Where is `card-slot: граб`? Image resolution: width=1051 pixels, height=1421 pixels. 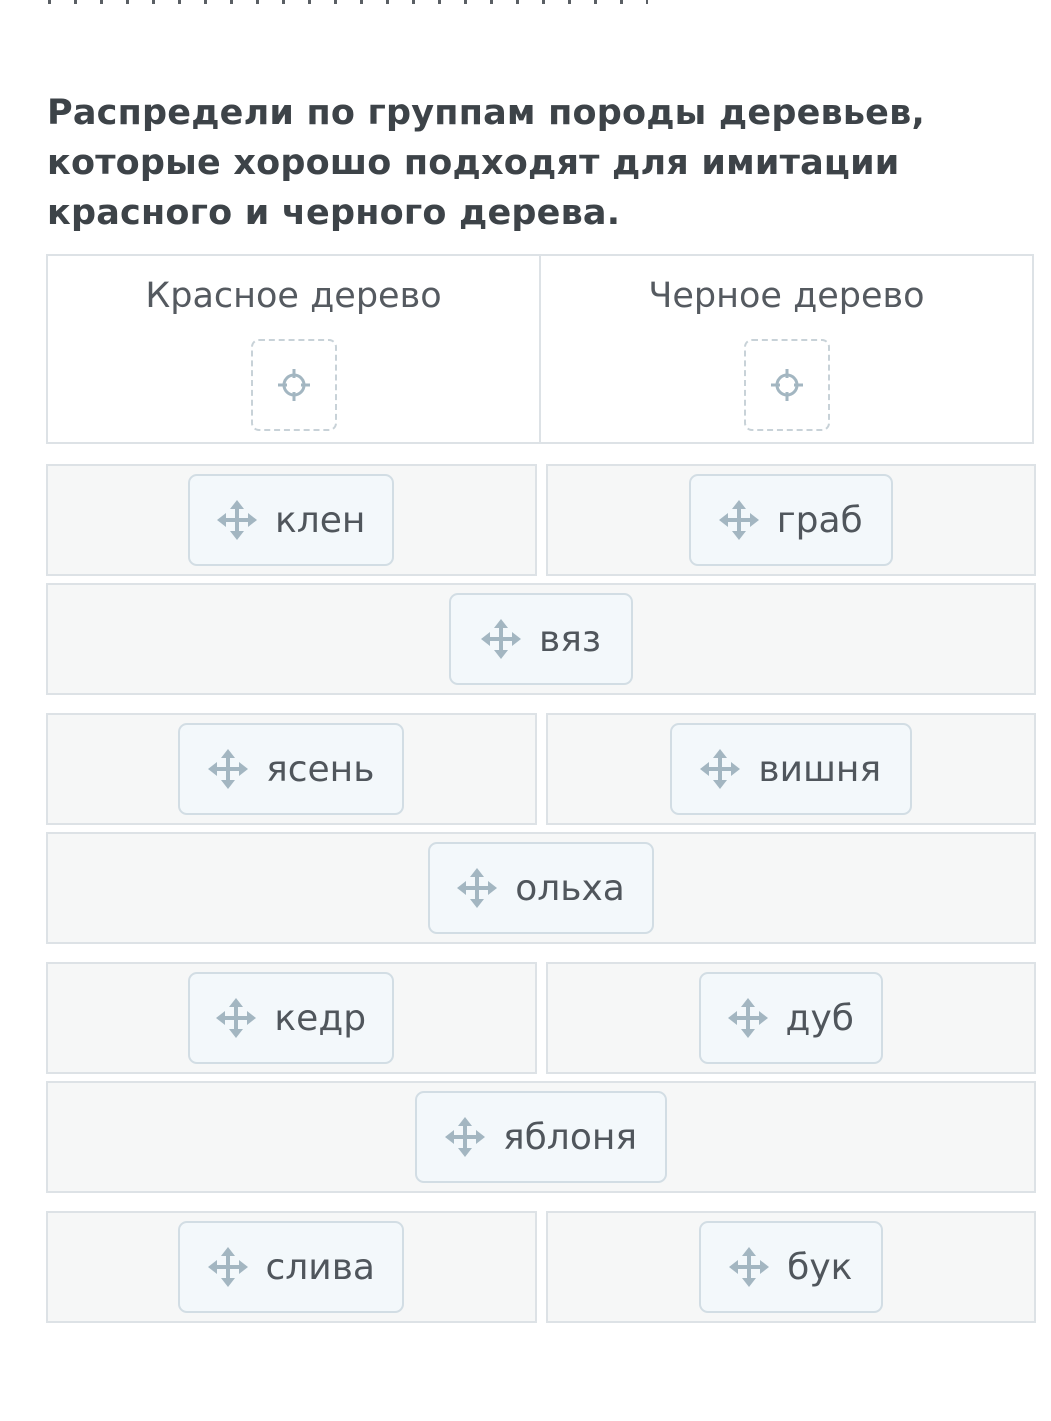
card-slot: граб is located at coordinates (790, 520).